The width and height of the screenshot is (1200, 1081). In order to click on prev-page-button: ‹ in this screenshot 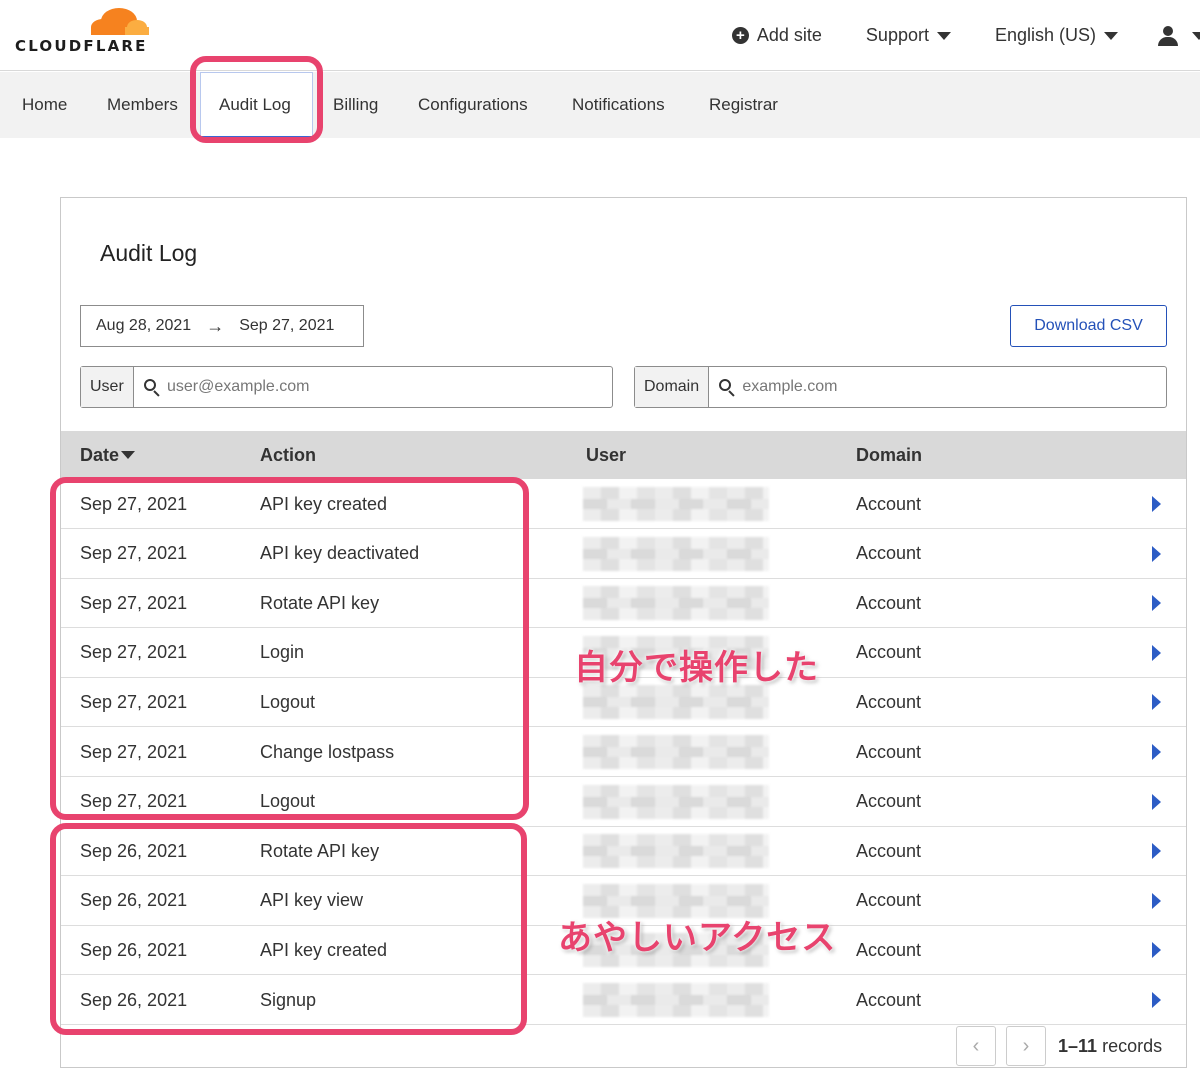, I will do `click(976, 1046)`.